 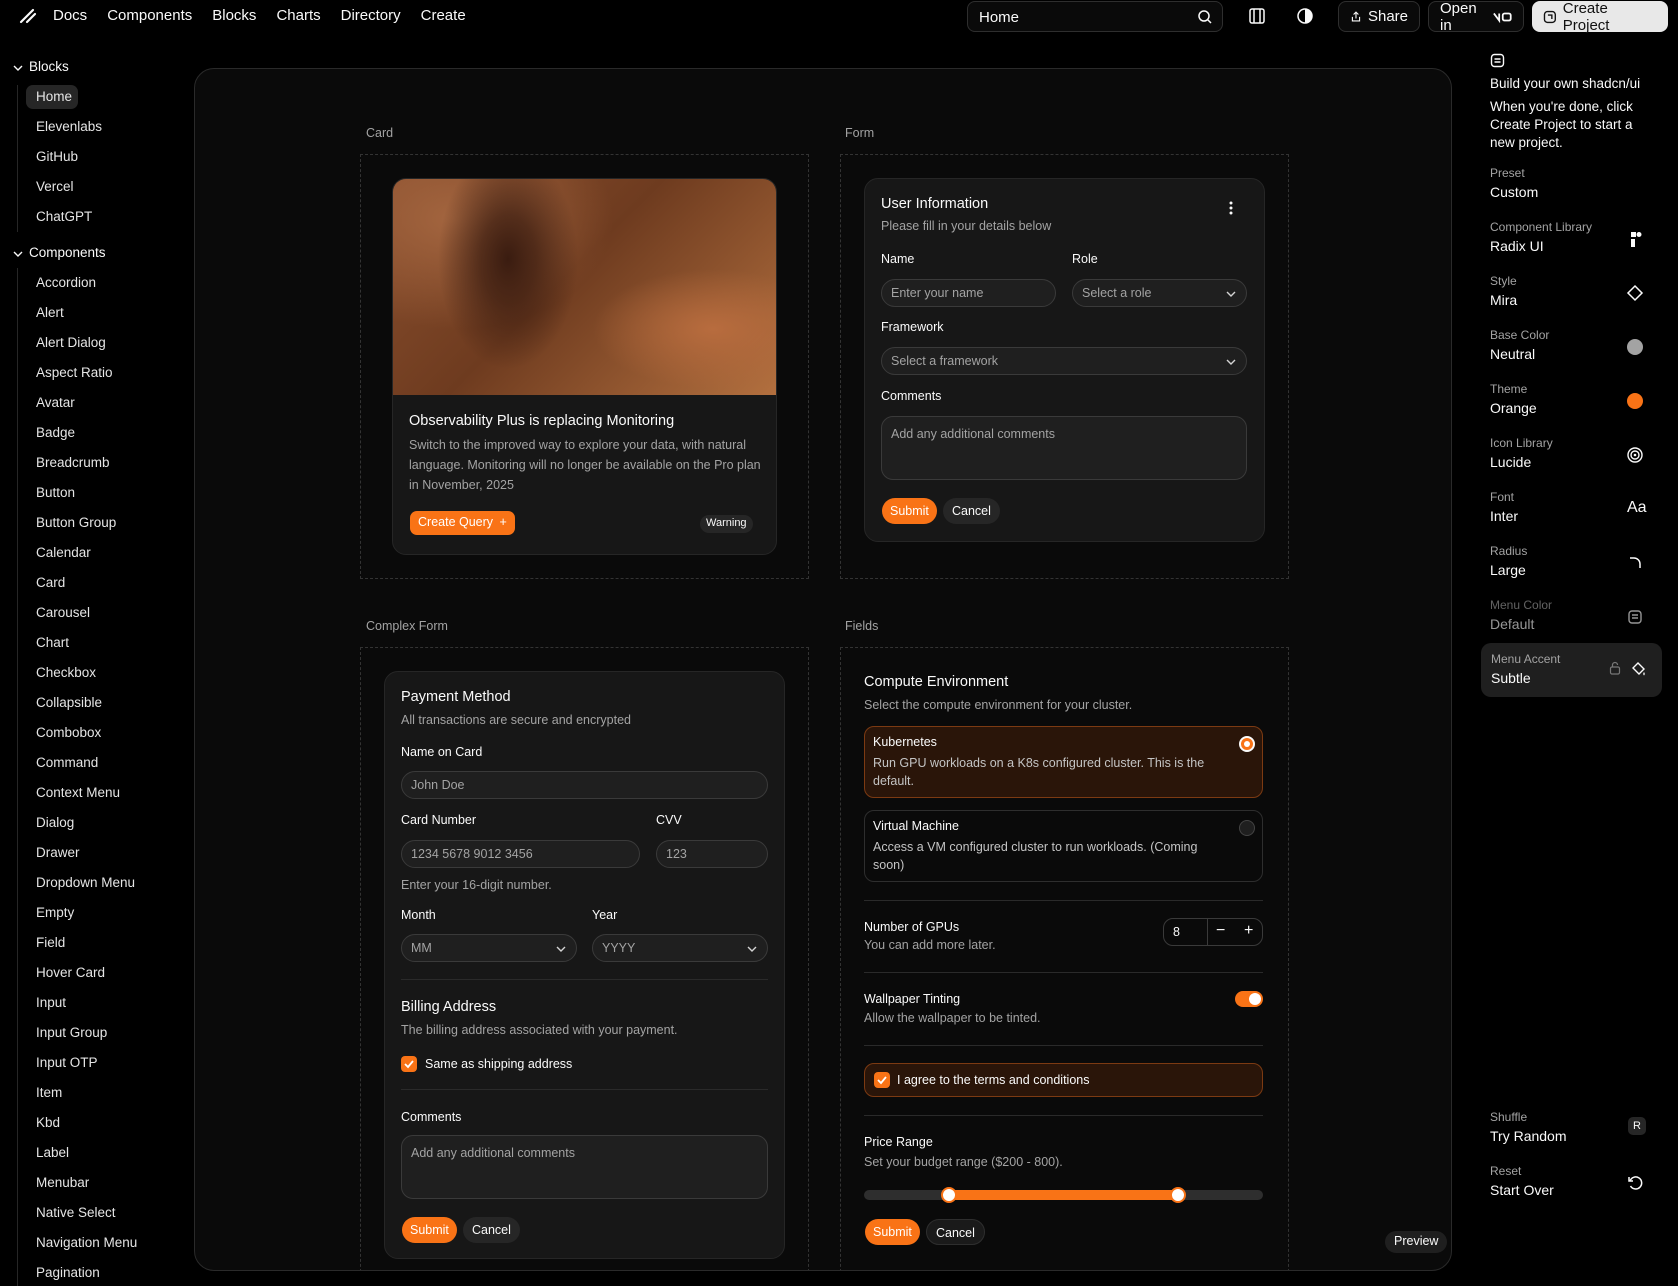 What do you see at coordinates (429, 1230) in the screenshot?
I see `payment-submit-button: Submit` at bounding box center [429, 1230].